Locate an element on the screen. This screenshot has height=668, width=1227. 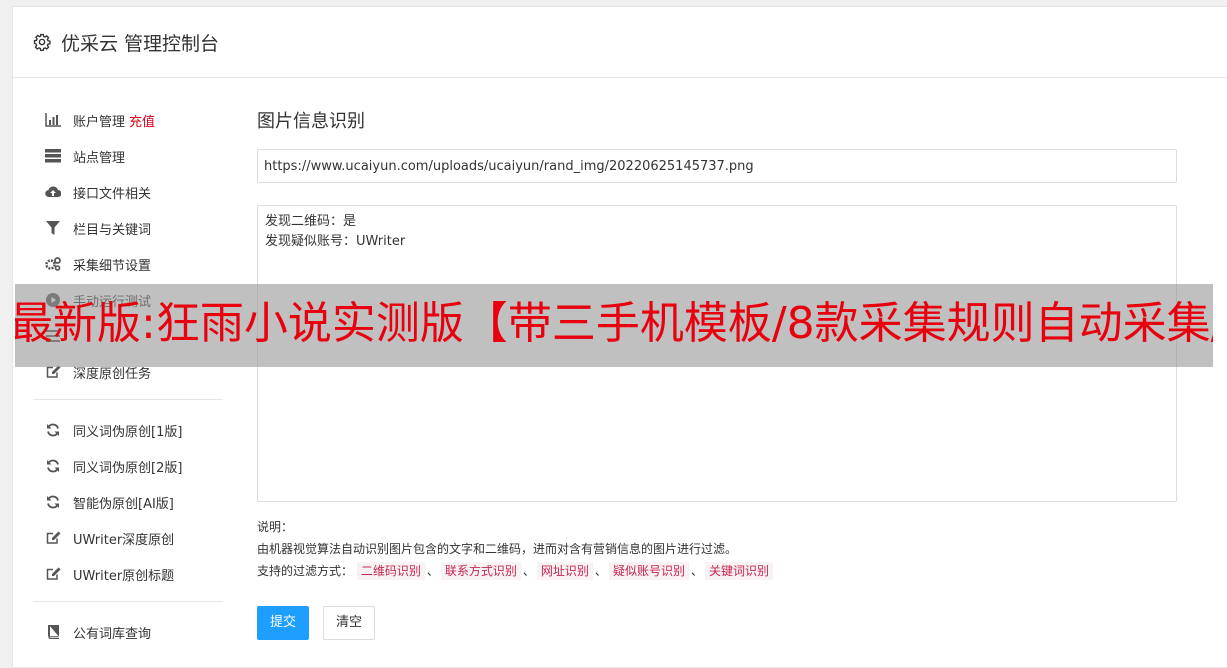
sidebar-item-0-4: 采集细节设置 is located at coordinates (128, 264).